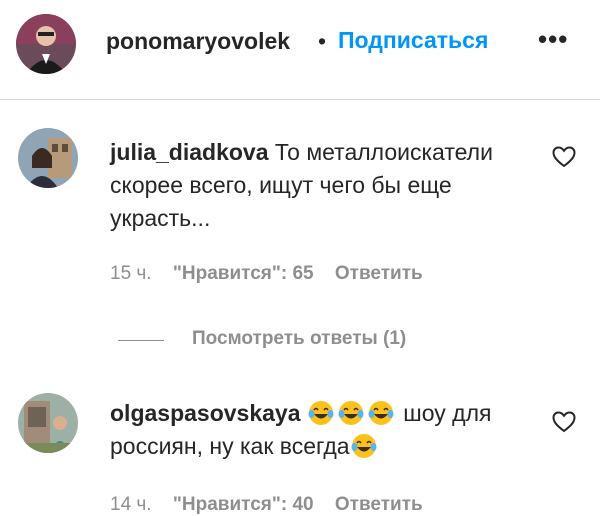 The width and height of the screenshot is (600, 516). I want to click on comment-likes: "Нравится": 40, so click(243, 504).